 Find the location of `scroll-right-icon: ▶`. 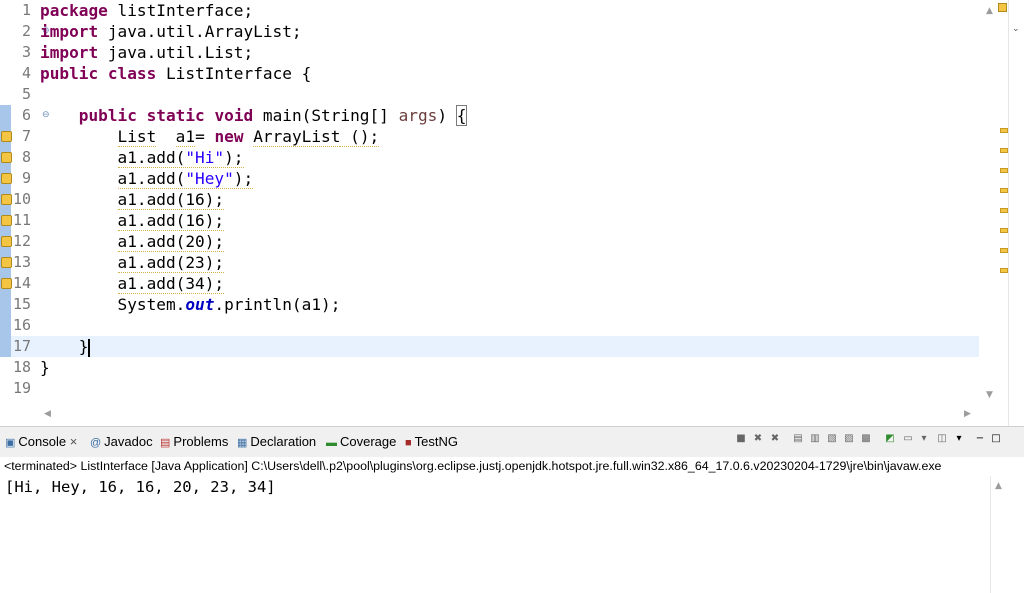

scroll-right-icon: ▶ is located at coordinates (967, 414).